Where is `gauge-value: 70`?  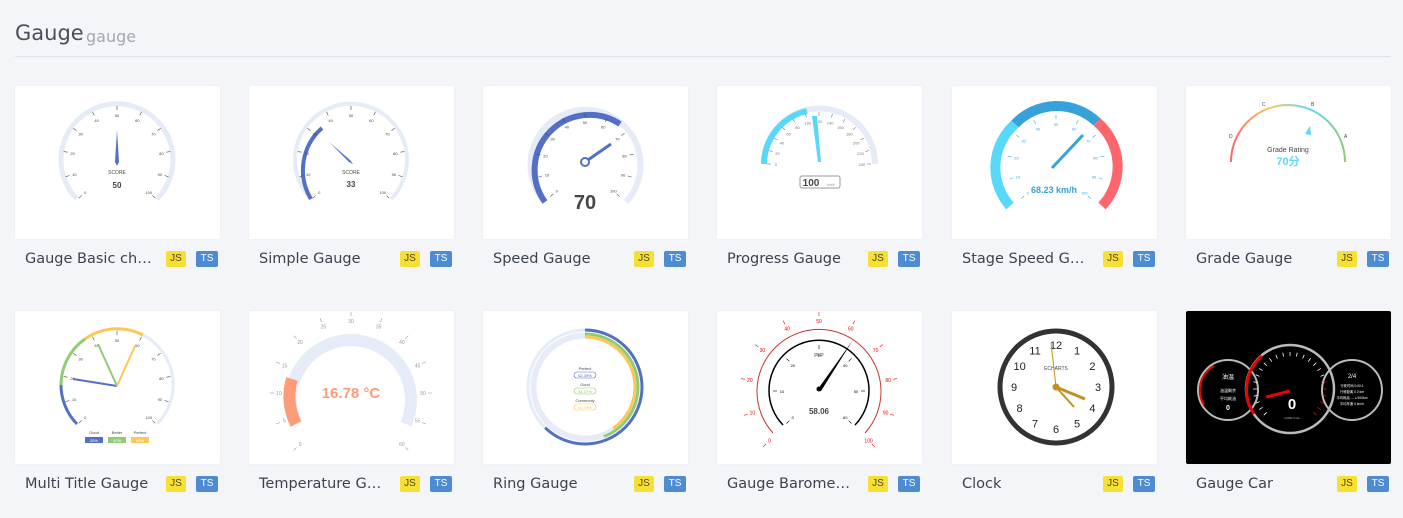 gauge-value: 70 is located at coordinates (585, 203).